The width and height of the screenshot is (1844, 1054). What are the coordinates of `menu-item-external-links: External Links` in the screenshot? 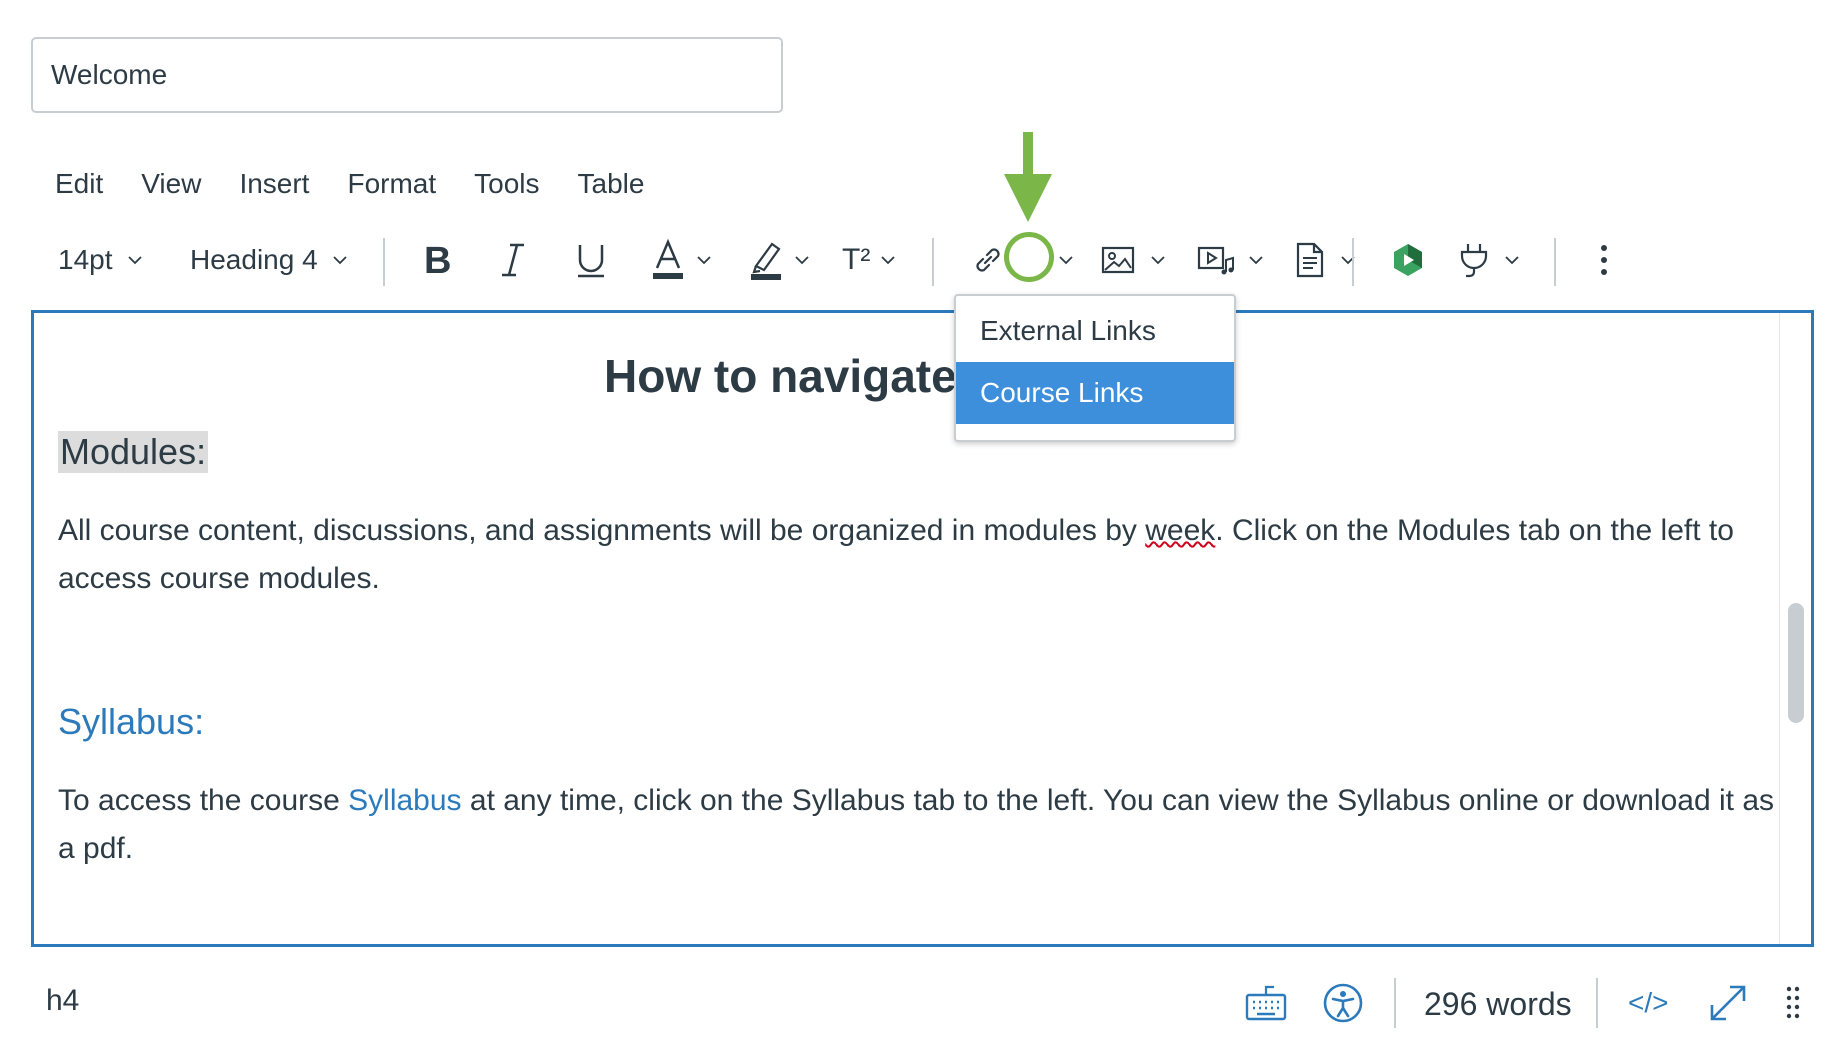 It's located at (1095, 331).